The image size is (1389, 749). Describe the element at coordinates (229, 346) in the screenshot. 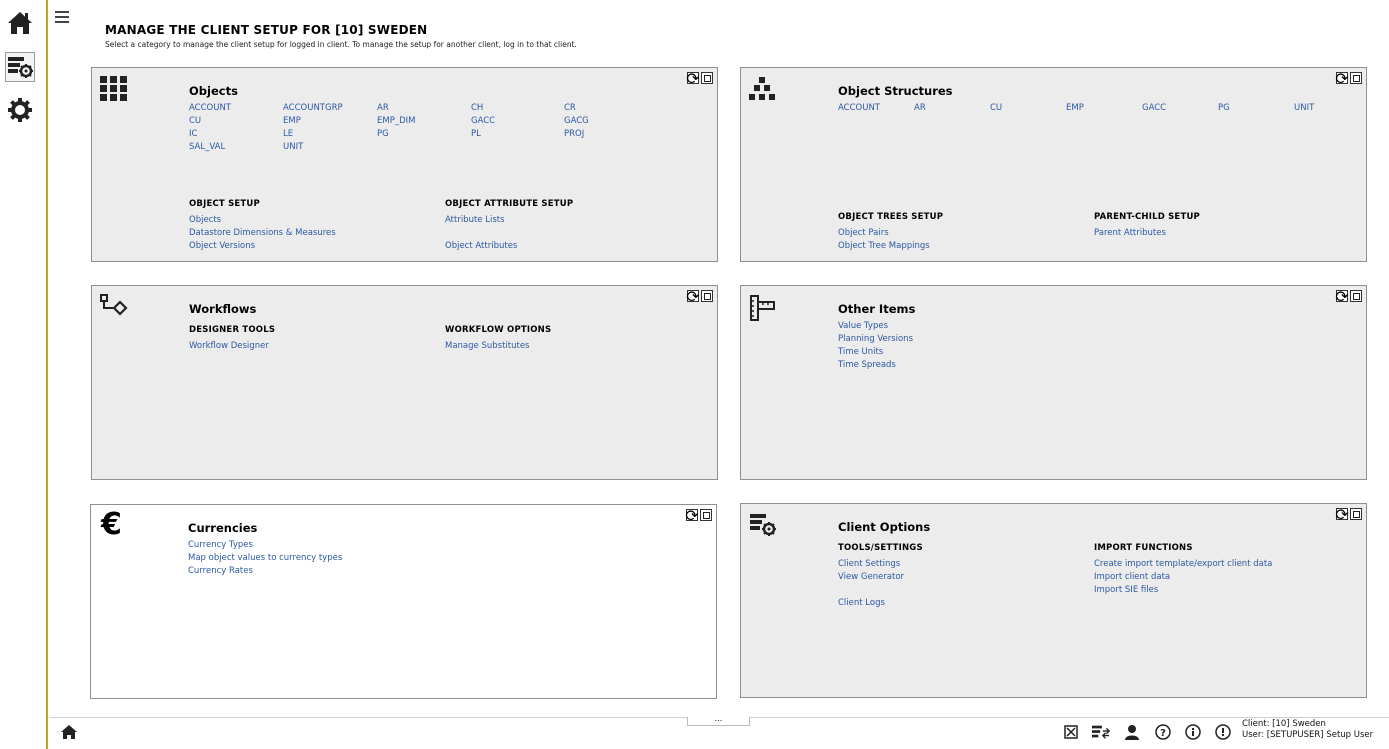

I see `workflow-designer-link: Workflow Designer` at that location.